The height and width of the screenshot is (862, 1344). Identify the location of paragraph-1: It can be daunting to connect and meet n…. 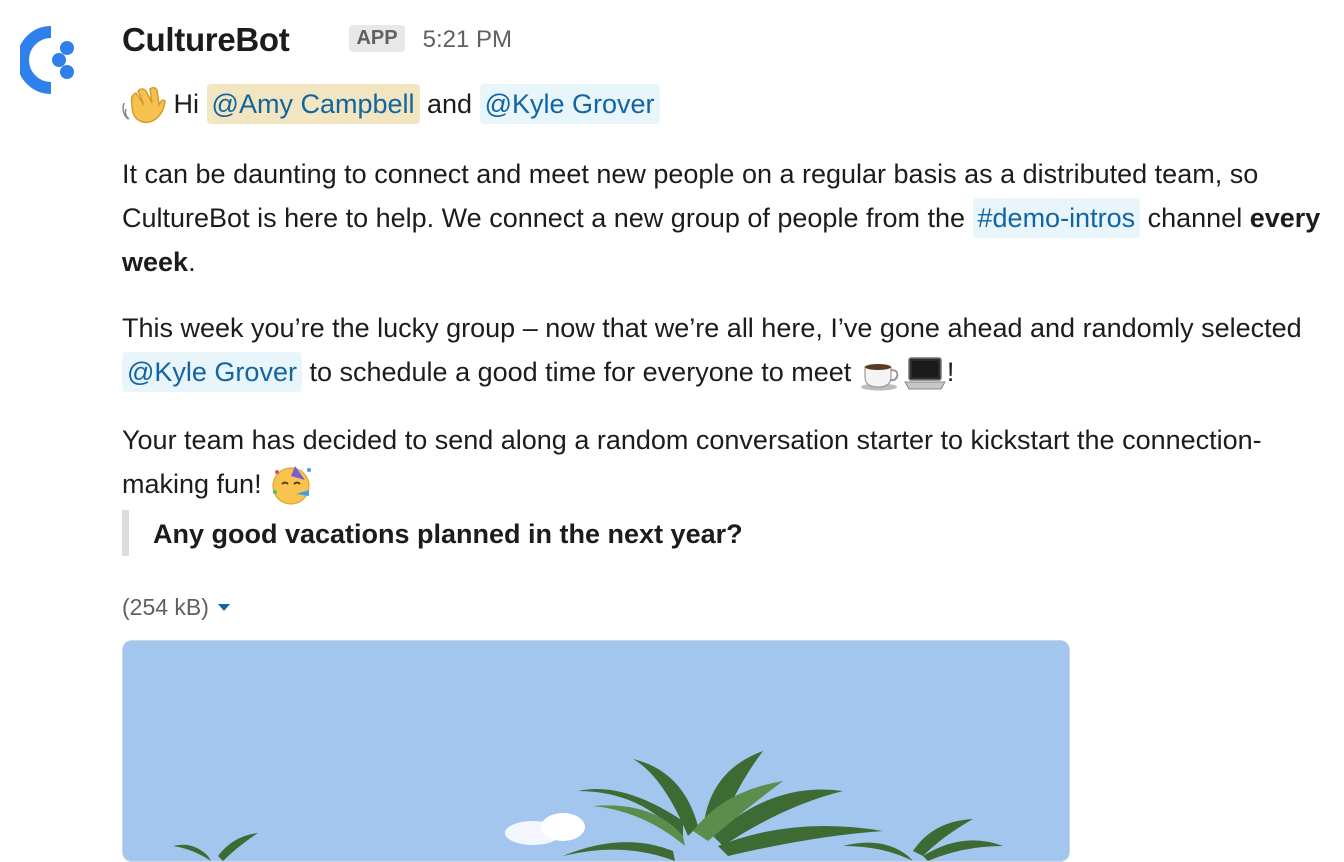
(727, 218).